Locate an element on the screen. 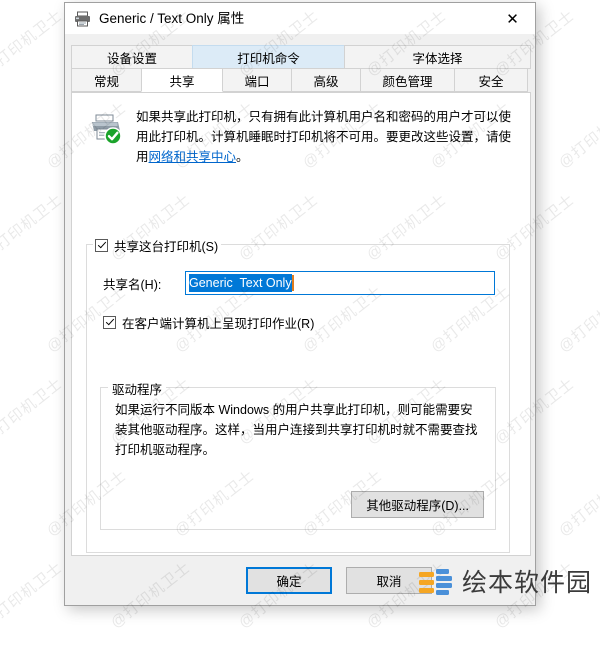 This screenshot has width=600, height=650. tab-upper-0: 设备设置 is located at coordinates (132, 57).